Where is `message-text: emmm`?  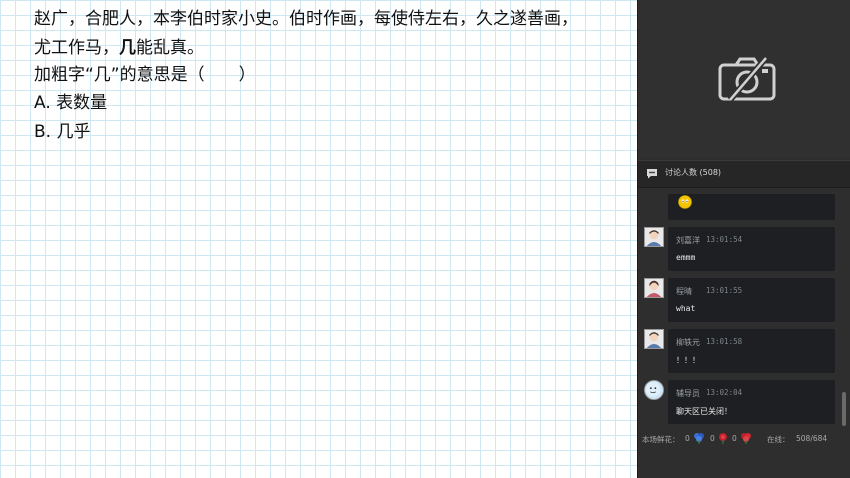 message-text: emmm is located at coordinates (686, 257).